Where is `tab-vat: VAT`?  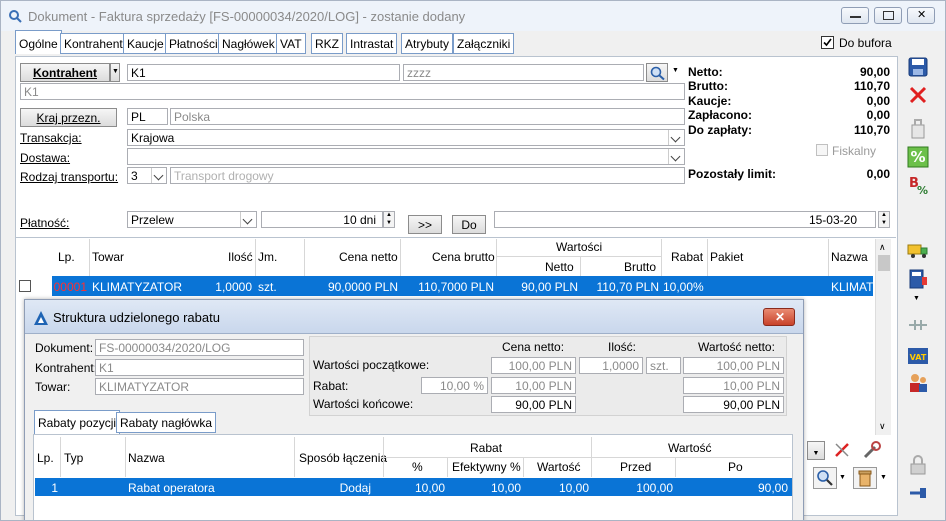 tab-vat: VAT is located at coordinates (291, 43).